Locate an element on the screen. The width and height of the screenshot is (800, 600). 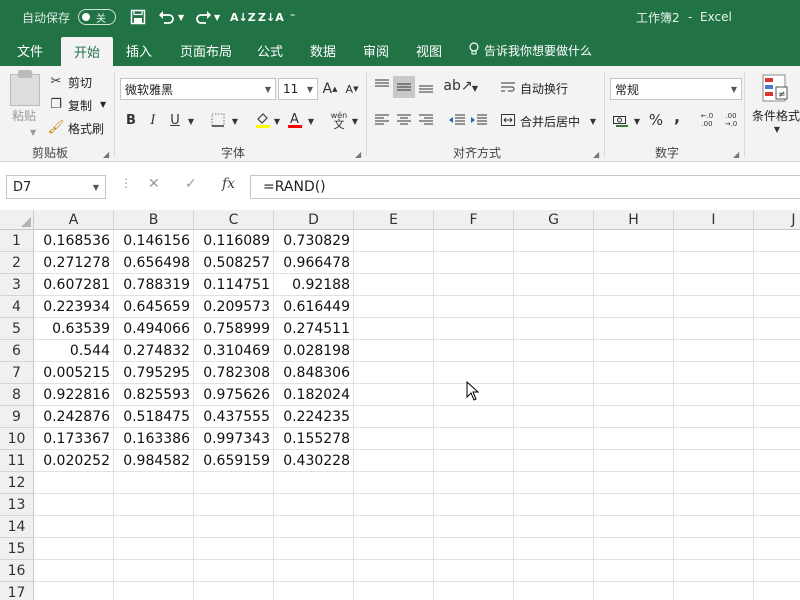
cell-c1: 0.116089 is located at coordinates (234, 241).